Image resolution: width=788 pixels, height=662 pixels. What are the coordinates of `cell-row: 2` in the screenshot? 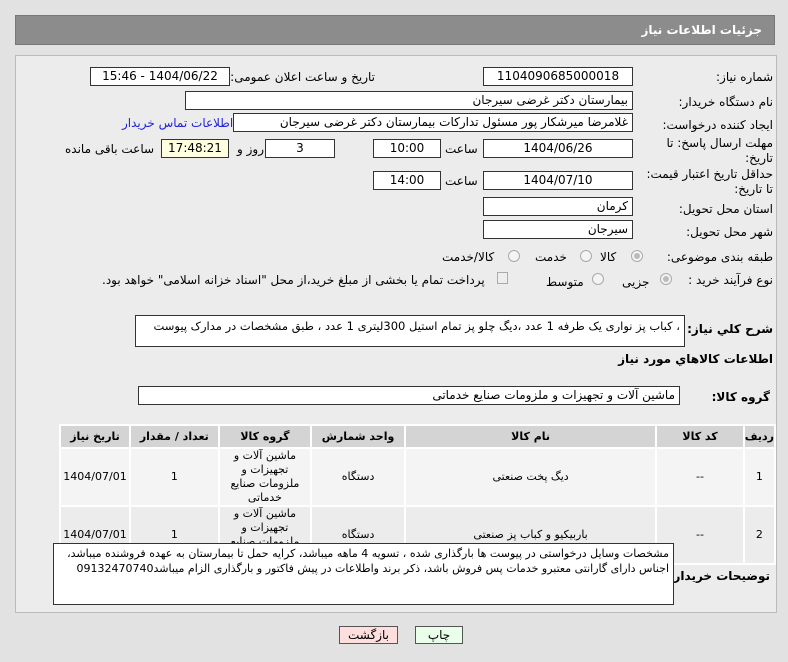 It's located at (759, 535).